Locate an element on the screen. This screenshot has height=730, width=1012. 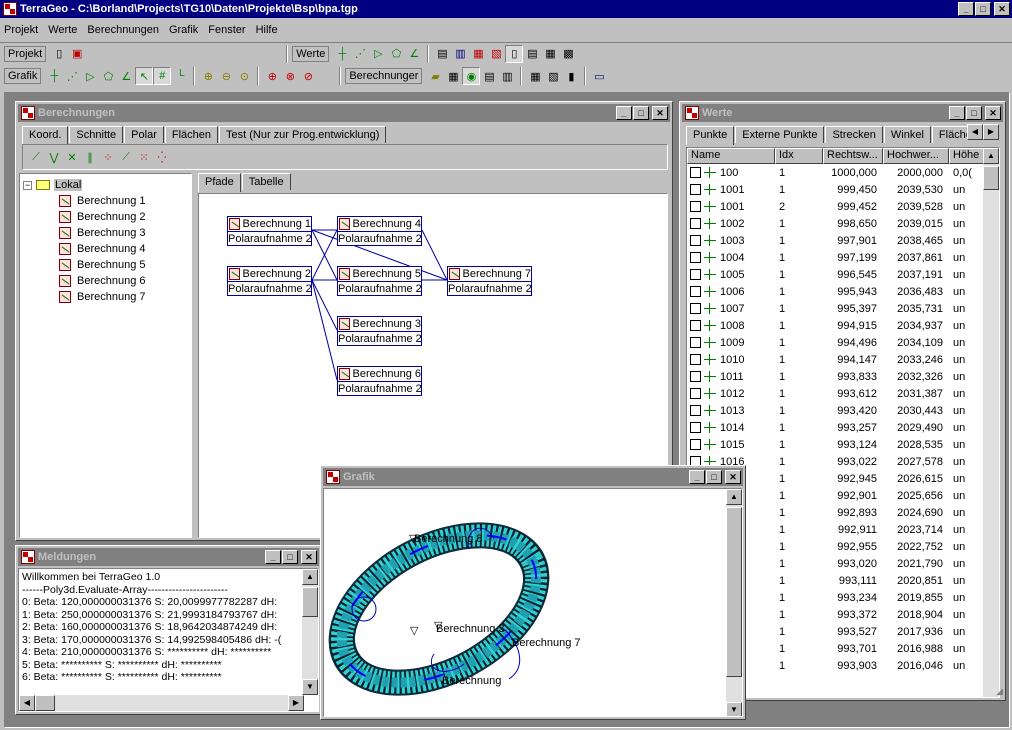
tree-item-berechnung: Berechnung 7 is located at coordinates (105, 297).